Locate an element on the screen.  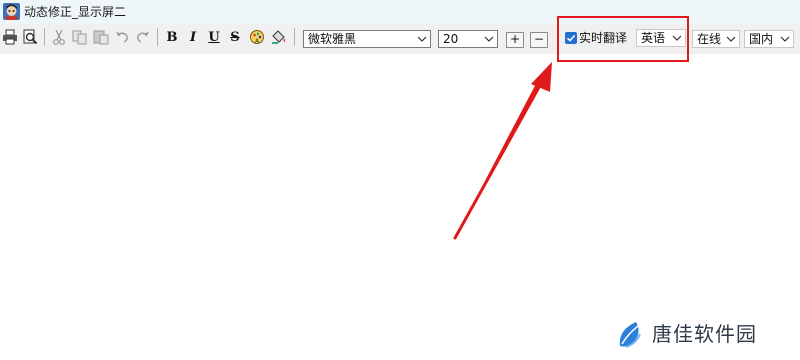
annotation-arrow-icon is located at coordinates (502, 151).